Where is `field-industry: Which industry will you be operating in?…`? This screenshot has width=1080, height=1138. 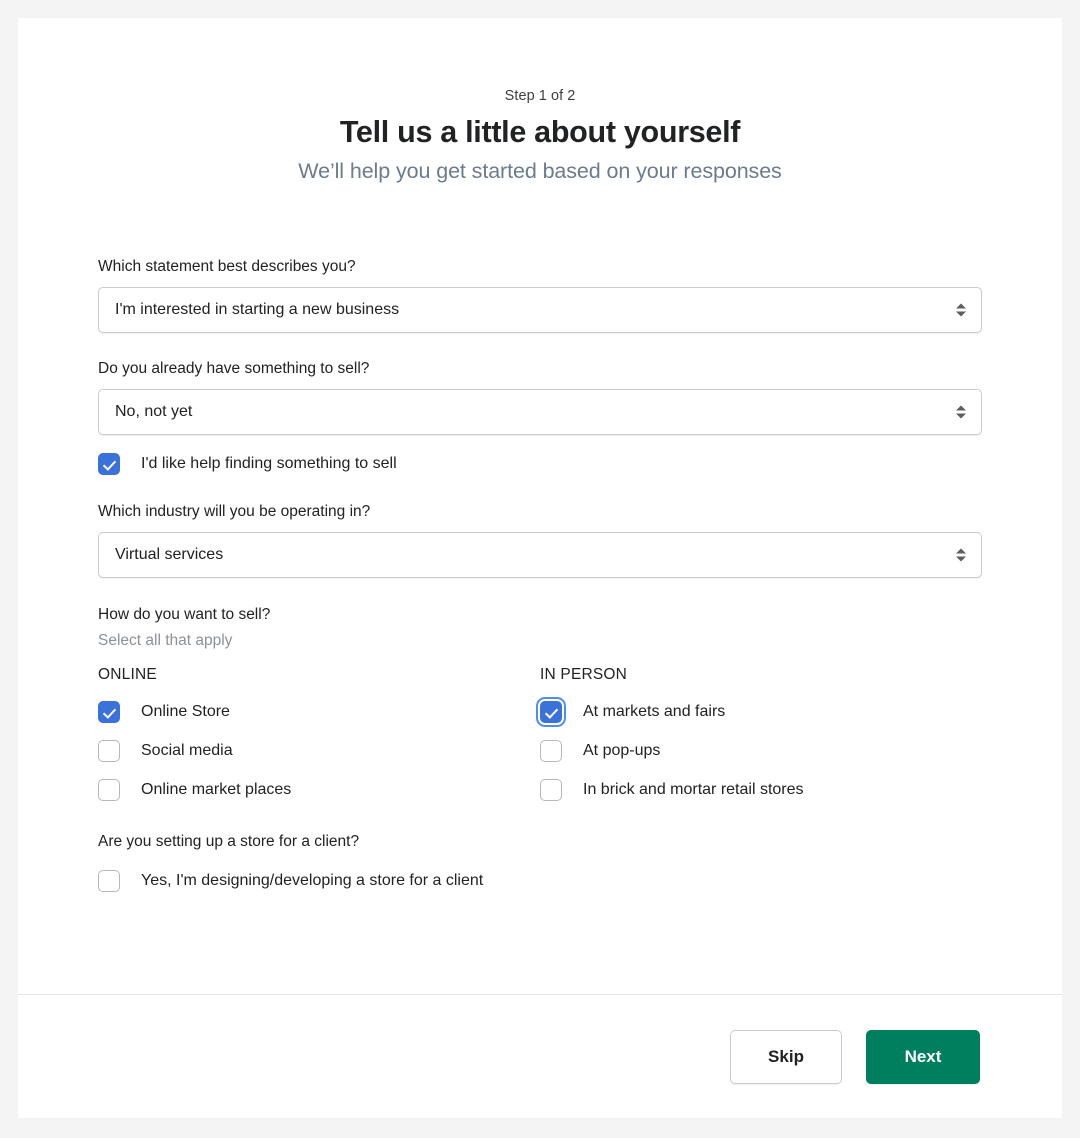
field-industry: Which industry will you be operating in?… is located at coordinates (540, 539).